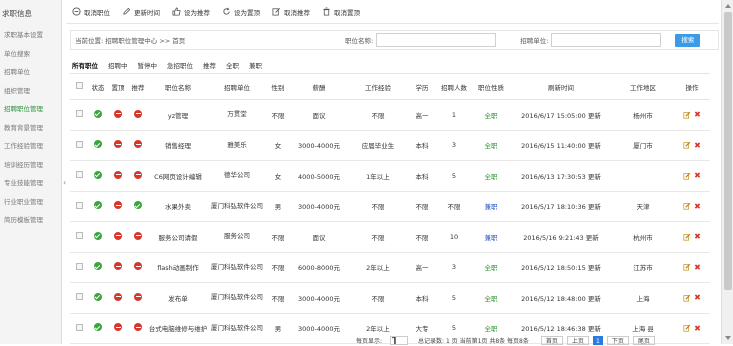 The image size is (733, 346). Describe the element at coordinates (30, 202) in the screenshot. I see `sidebar-item: 行业职业管理` at that location.